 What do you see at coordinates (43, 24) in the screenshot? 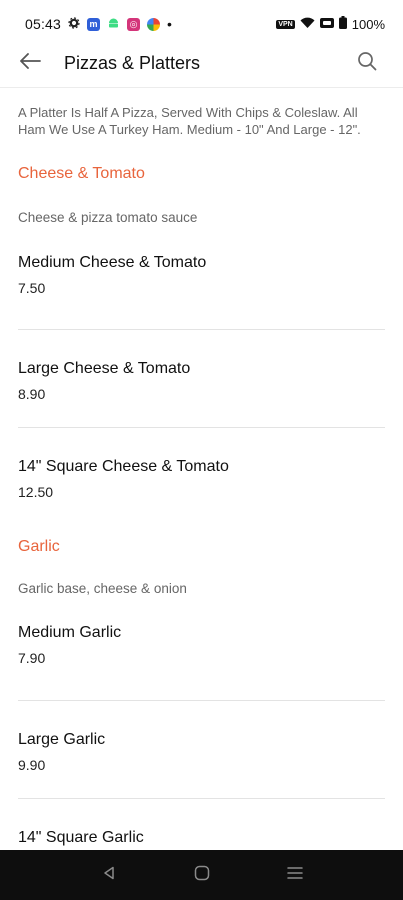
I see `status-time: 05:43` at bounding box center [43, 24].